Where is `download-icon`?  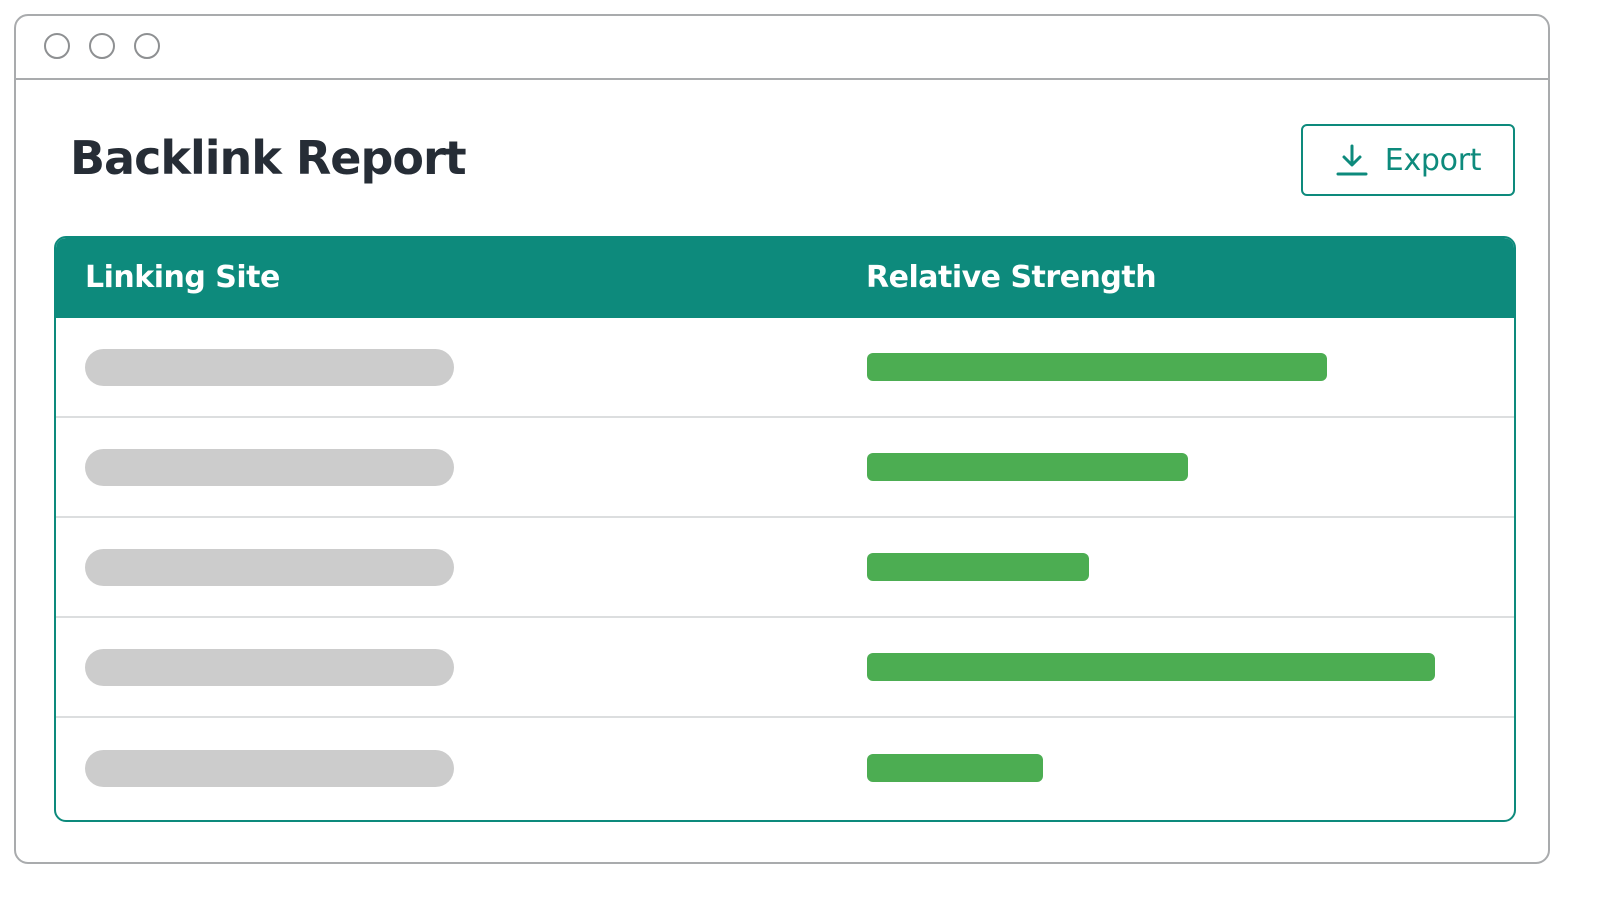 download-icon is located at coordinates (1352, 160).